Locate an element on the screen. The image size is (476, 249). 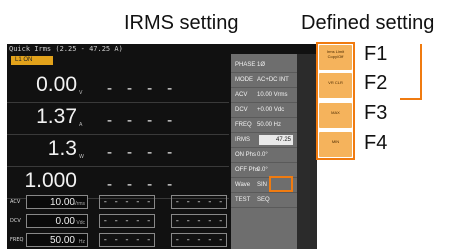
measured-power-unit: W is located at coordinates (81, 157).